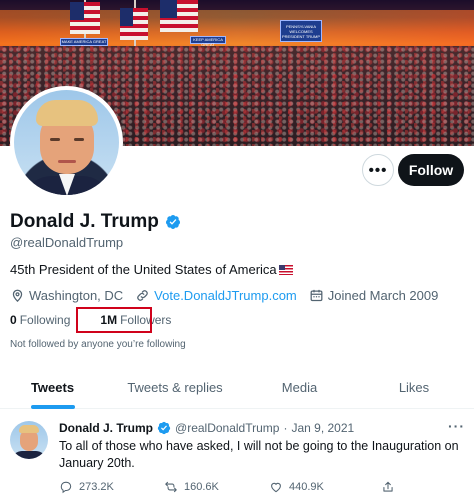 This screenshot has width=474, height=502. What do you see at coordinates (383, 295) in the screenshot?
I see `joined-text: Joined March 2009` at bounding box center [383, 295].